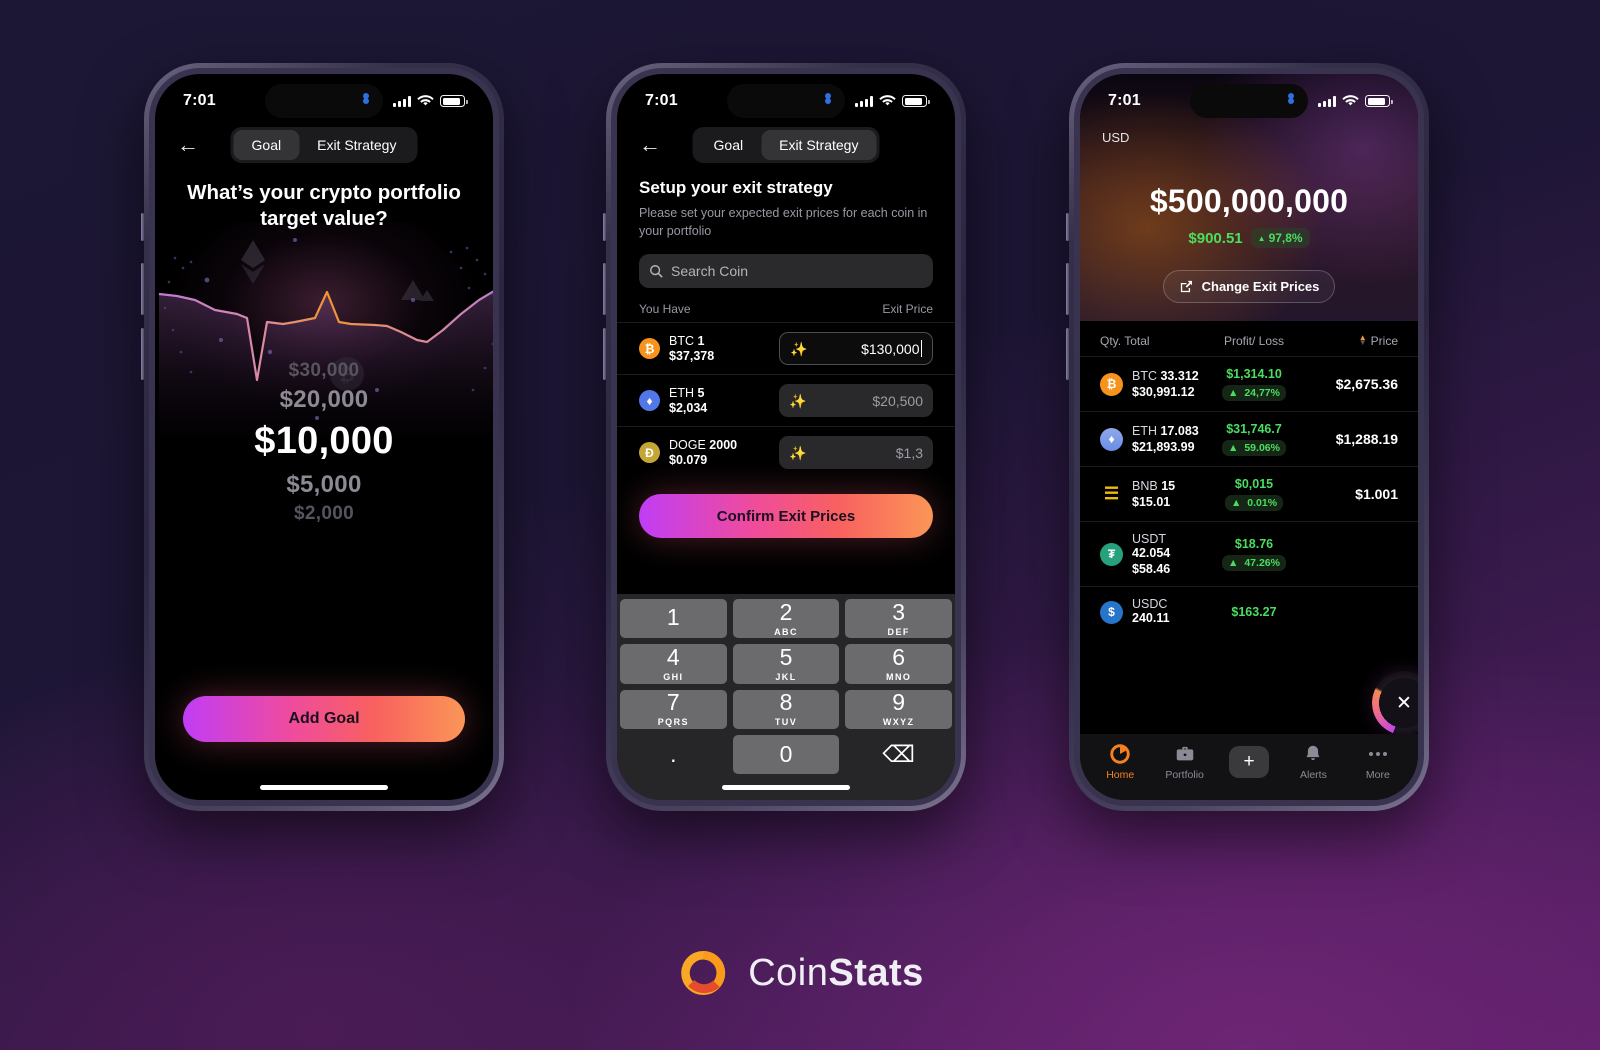 Image resolution: width=1600 pixels, height=1050 pixels. Describe the element at coordinates (1313, 762) in the screenshot. I see `tab-alerts: Alerts` at that location.